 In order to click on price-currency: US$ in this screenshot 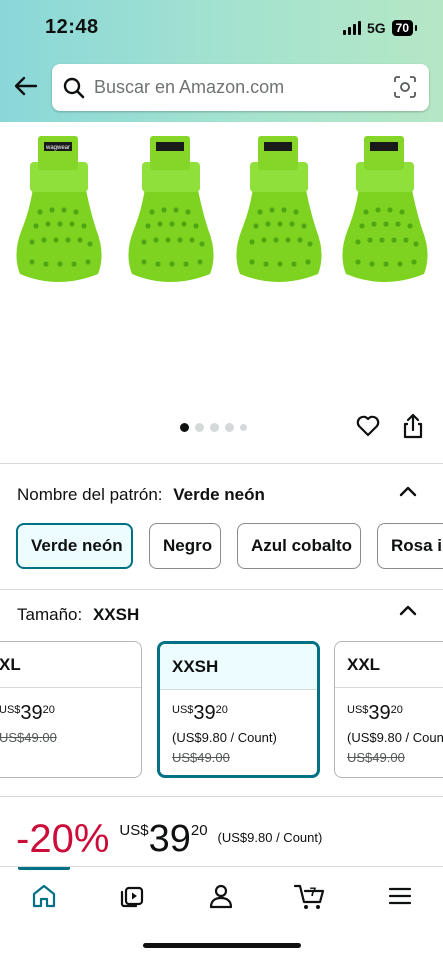, I will do `click(134, 830)`.